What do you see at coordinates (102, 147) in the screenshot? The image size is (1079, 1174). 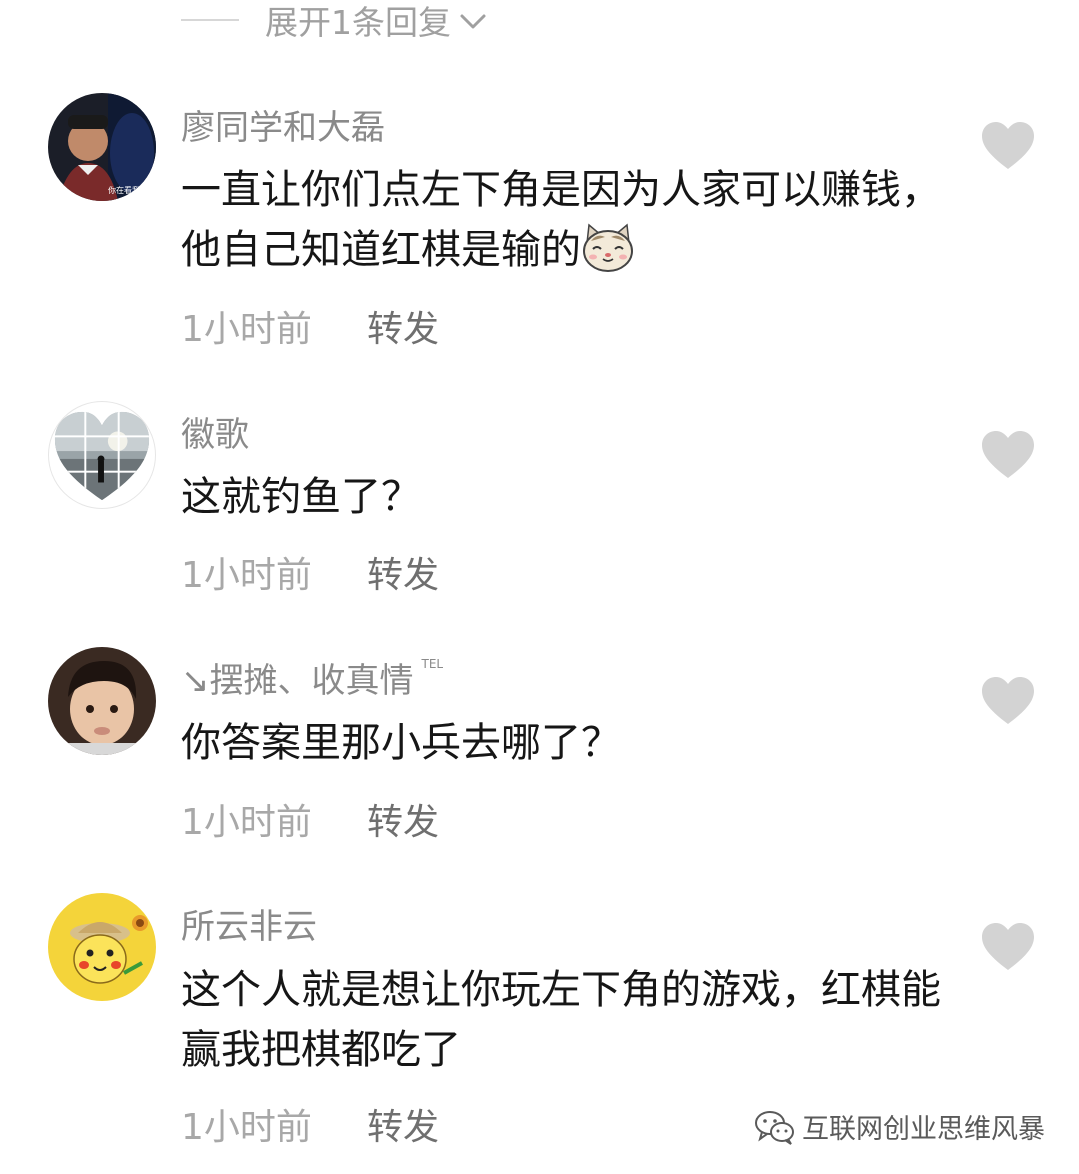 I see `avatar: 你在看我吗` at bounding box center [102, 147].